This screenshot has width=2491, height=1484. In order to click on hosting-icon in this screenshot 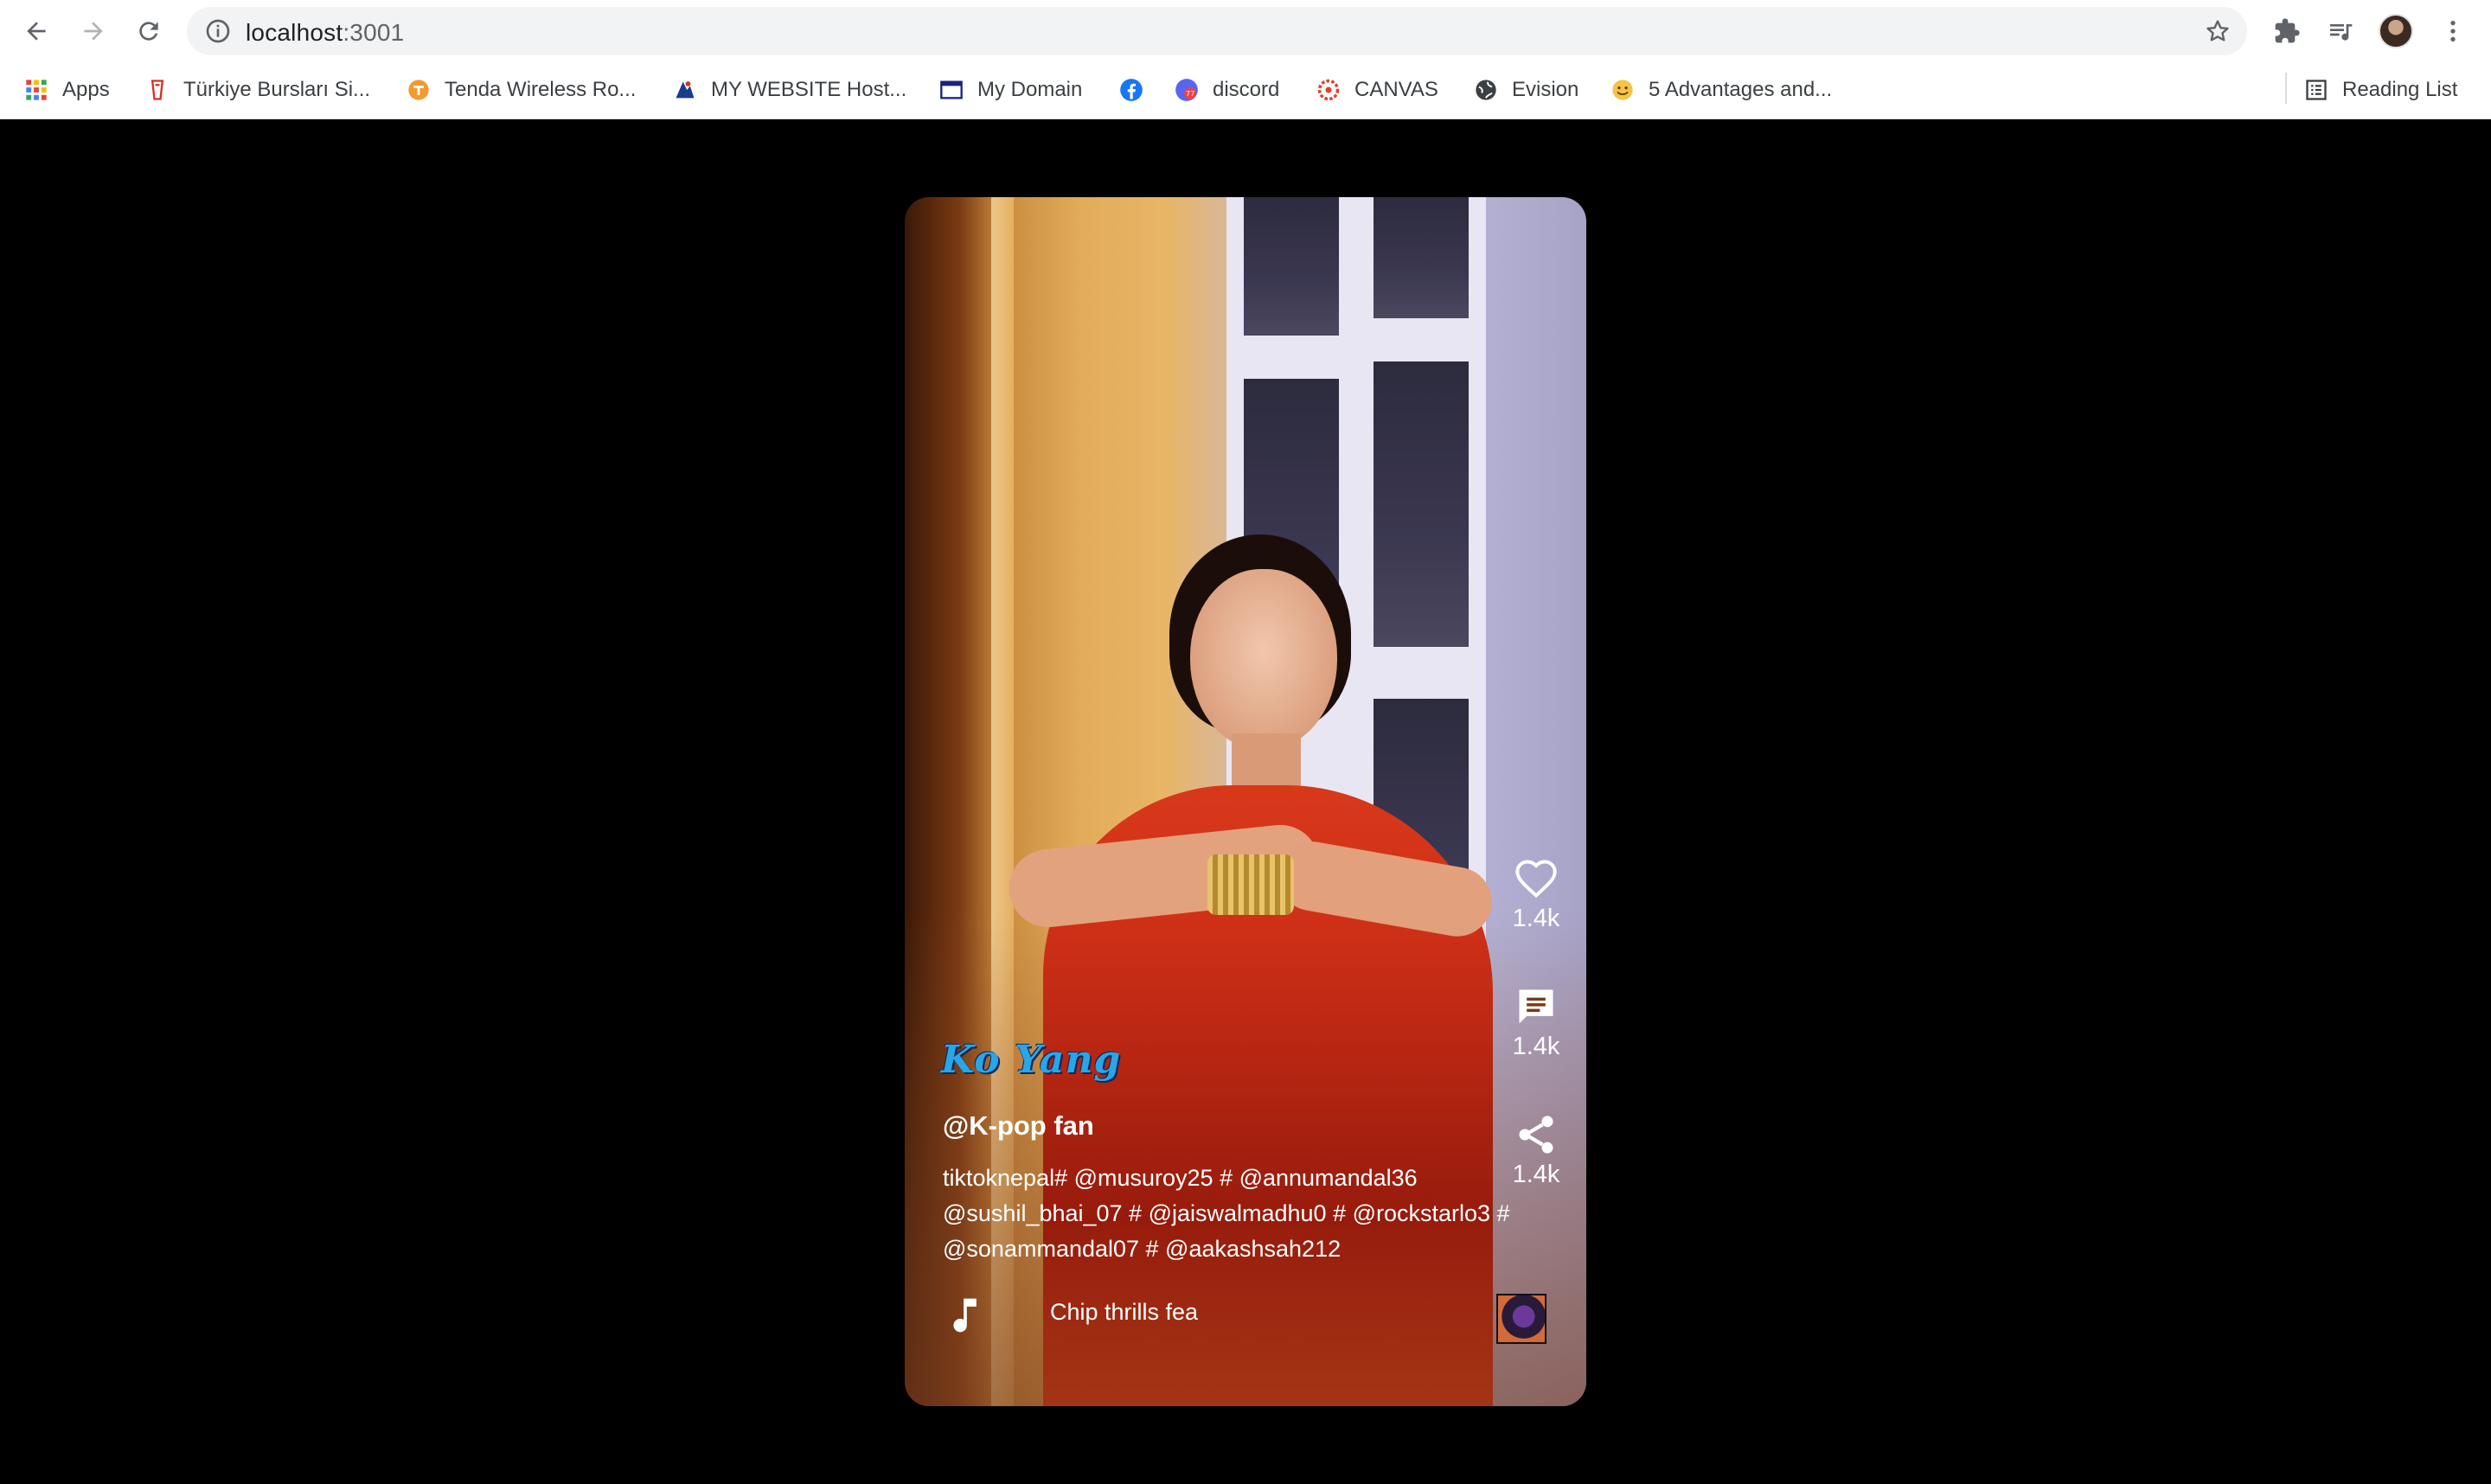, I will do `click(686, 90)`.